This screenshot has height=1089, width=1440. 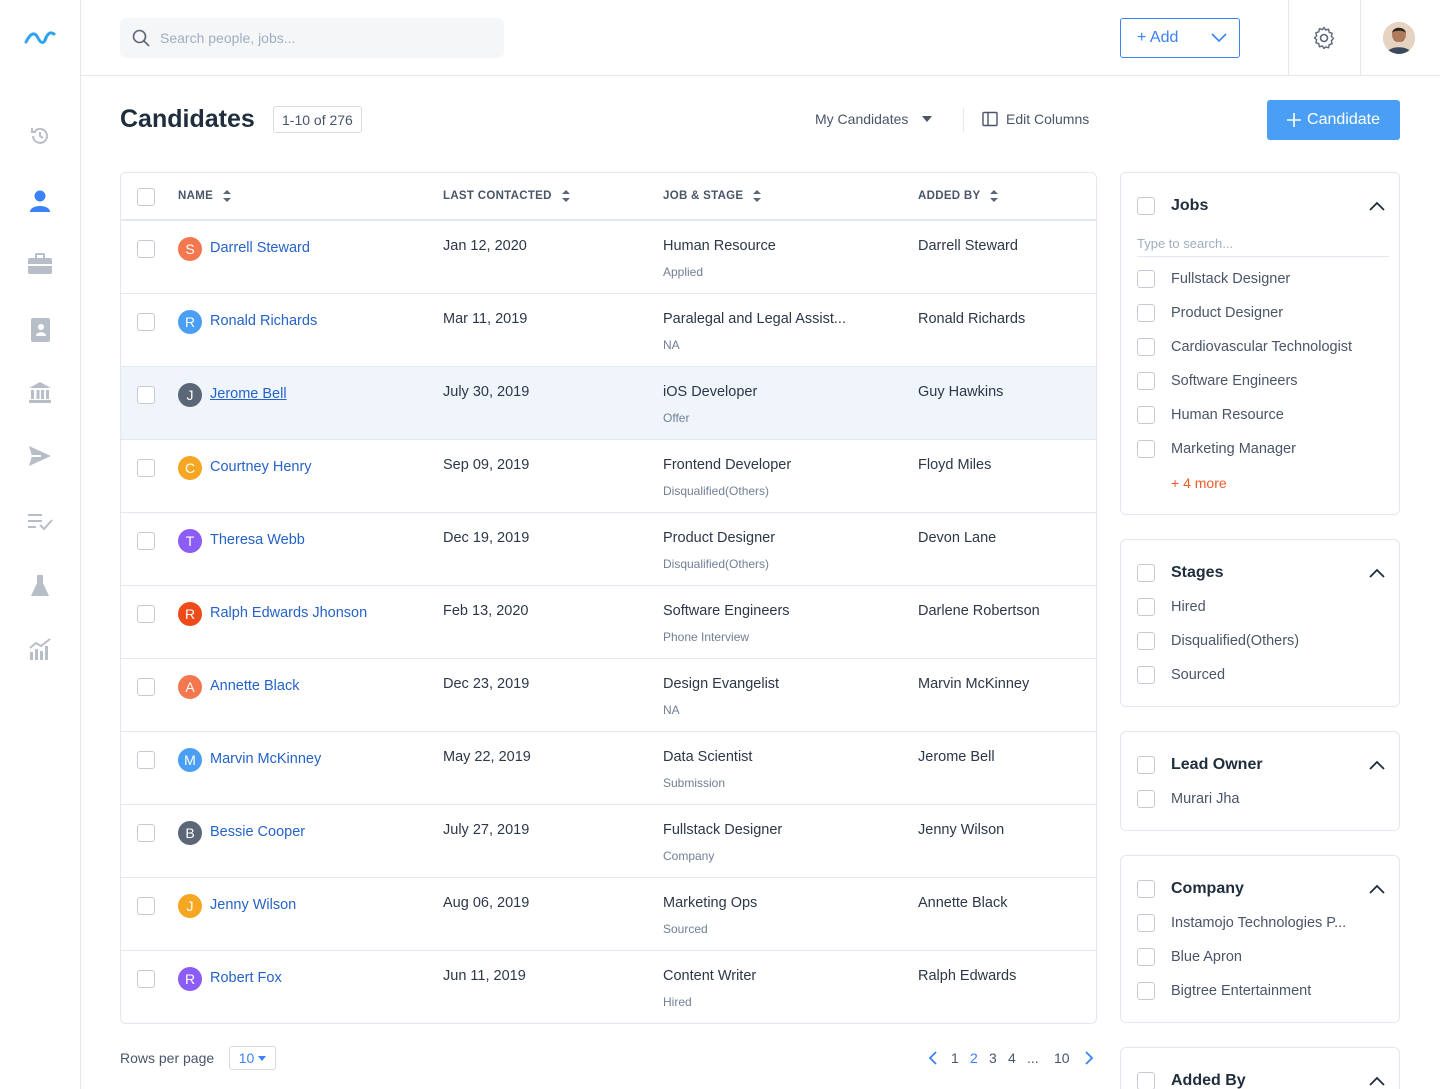 What do you see at coordinates (1399, 38) in the screenshot?
I see `user-avatar` at bounding box center [1399, 38].